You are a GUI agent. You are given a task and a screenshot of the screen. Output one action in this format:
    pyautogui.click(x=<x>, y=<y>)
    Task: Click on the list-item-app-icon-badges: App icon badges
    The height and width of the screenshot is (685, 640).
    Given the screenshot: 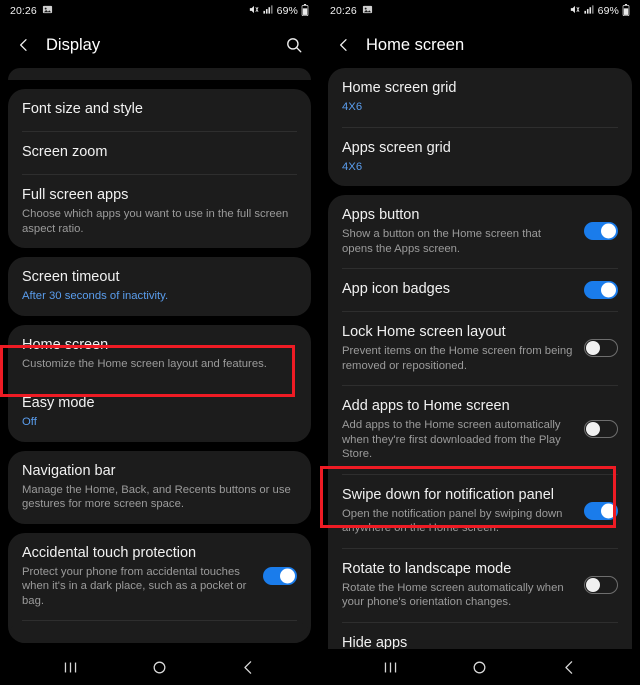 What is the action you would take?
    pyautogui.click(x=480, y=290)
    